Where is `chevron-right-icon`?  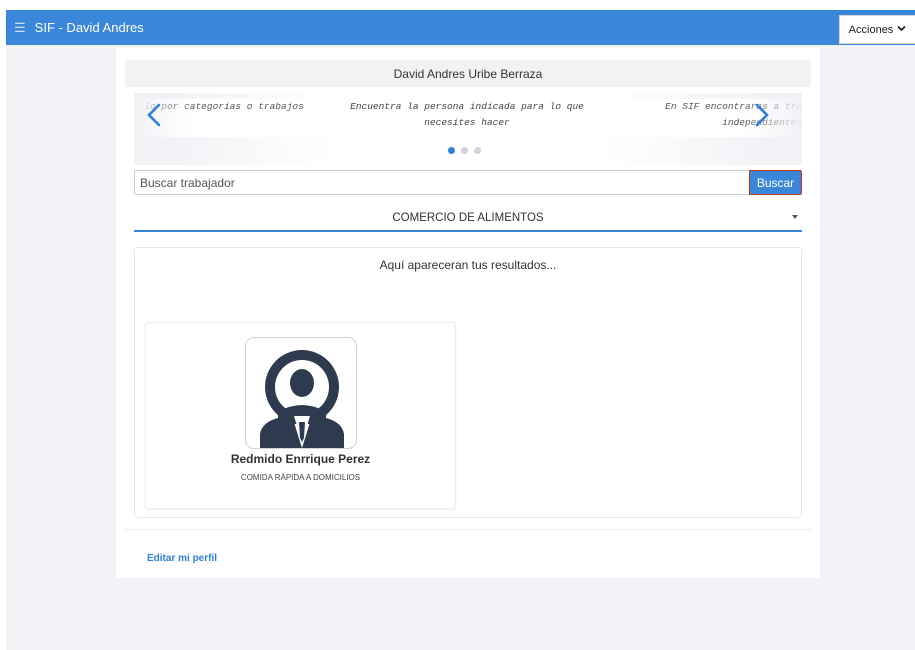
chevron-right-icon is located at coordinates (762, 115).